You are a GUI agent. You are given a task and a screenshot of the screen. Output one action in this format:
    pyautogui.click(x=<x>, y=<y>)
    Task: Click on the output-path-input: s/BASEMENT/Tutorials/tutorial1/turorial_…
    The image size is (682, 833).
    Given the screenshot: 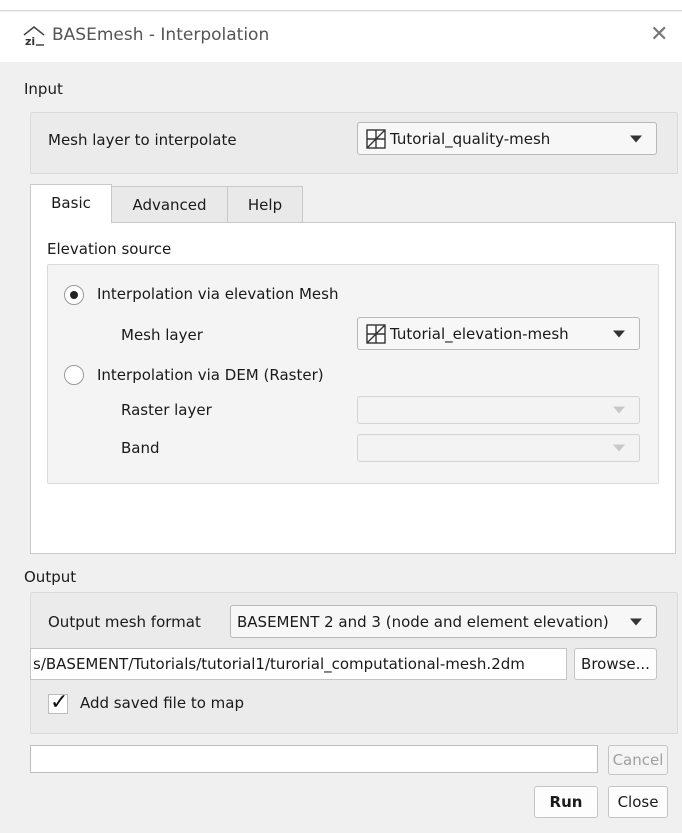 What is the action you would take?
    pyautogui.click(x=298, y=664)
    